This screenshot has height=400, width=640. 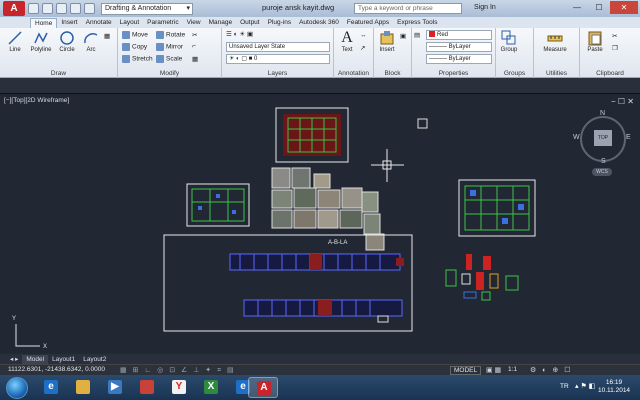 What do you see at coordinates (147, 387) in the screenshot?
I see `taskbar-app-3d` at bounding box center [147, 387].